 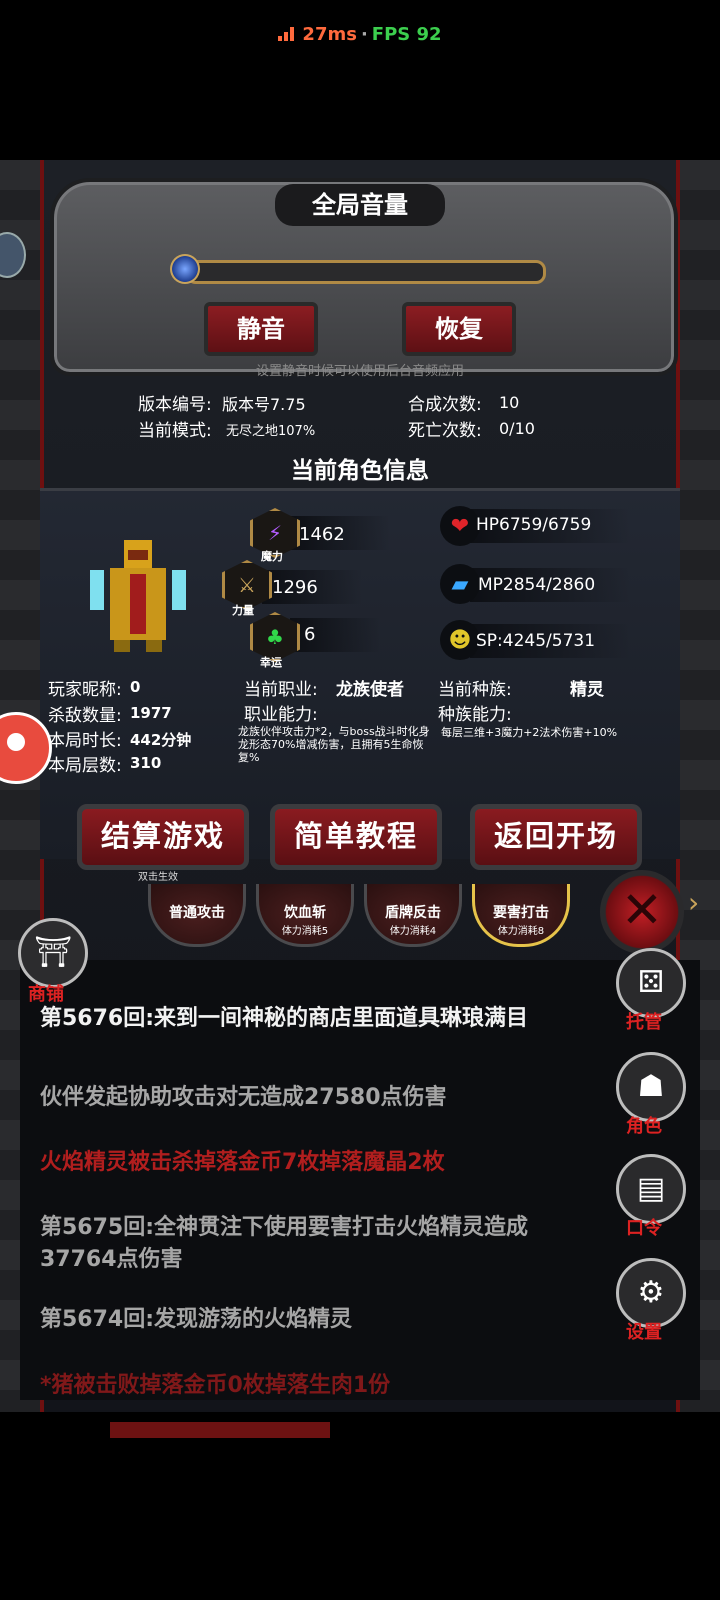 I want to click on volume-hint: 设置静音时候可以使用后台音频应用, so click(x=359, y=371).